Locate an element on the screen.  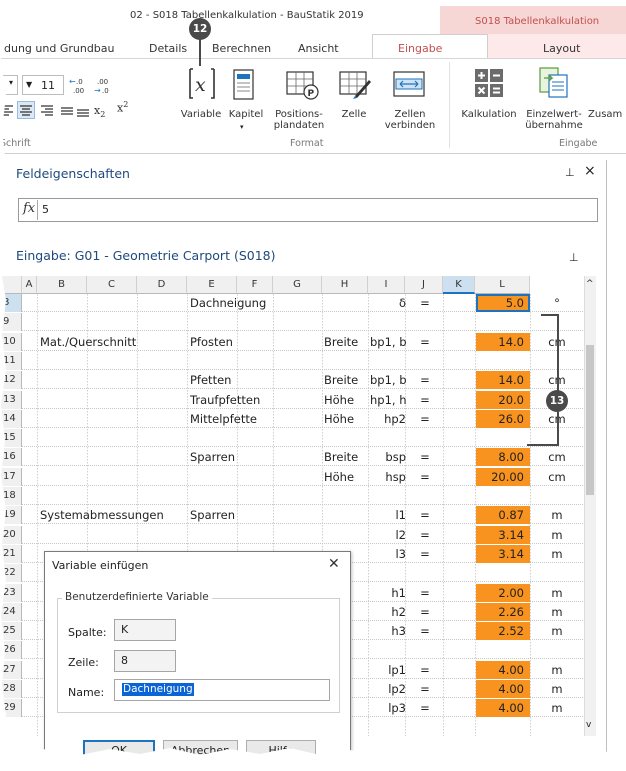
tab-berechnen: Berechnen is located at coordinates (241, 48).